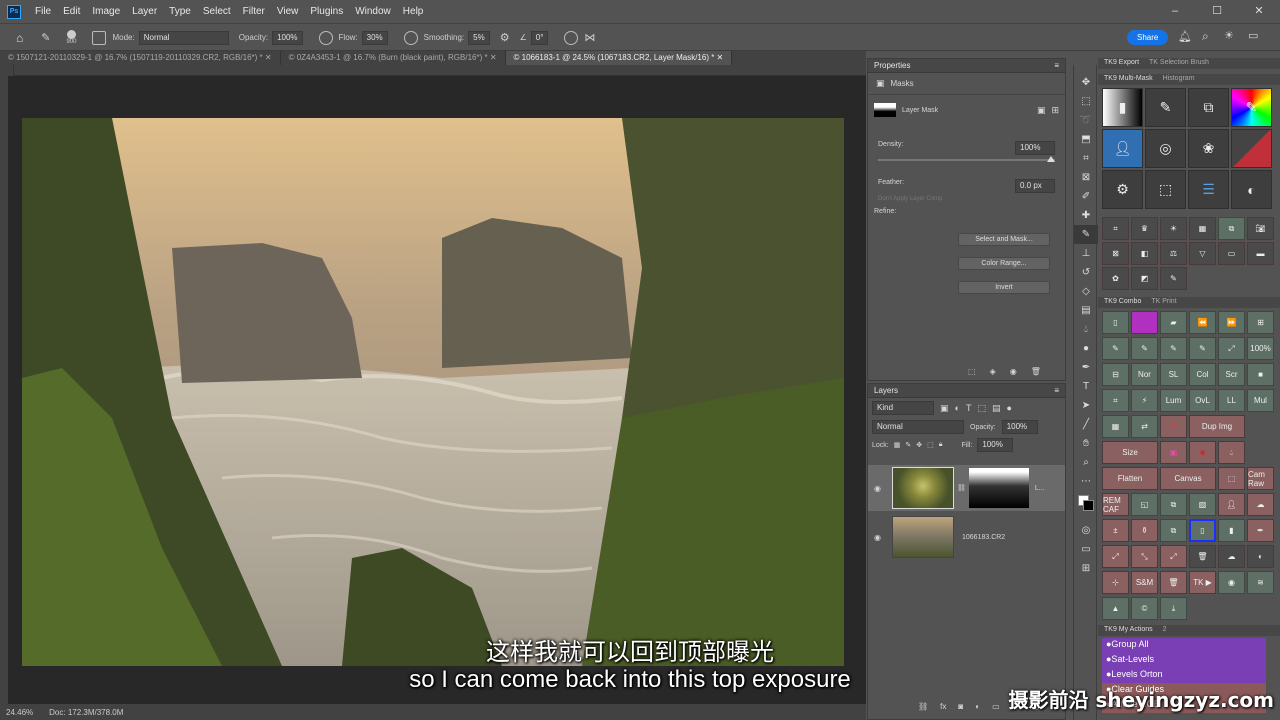 This screenshot has height=720, width=1280. What do you see at coordinates (1165, 189) in the screenshot?
I see `selection-brush-icon: ⬚` at bounding box center [1165, 189].